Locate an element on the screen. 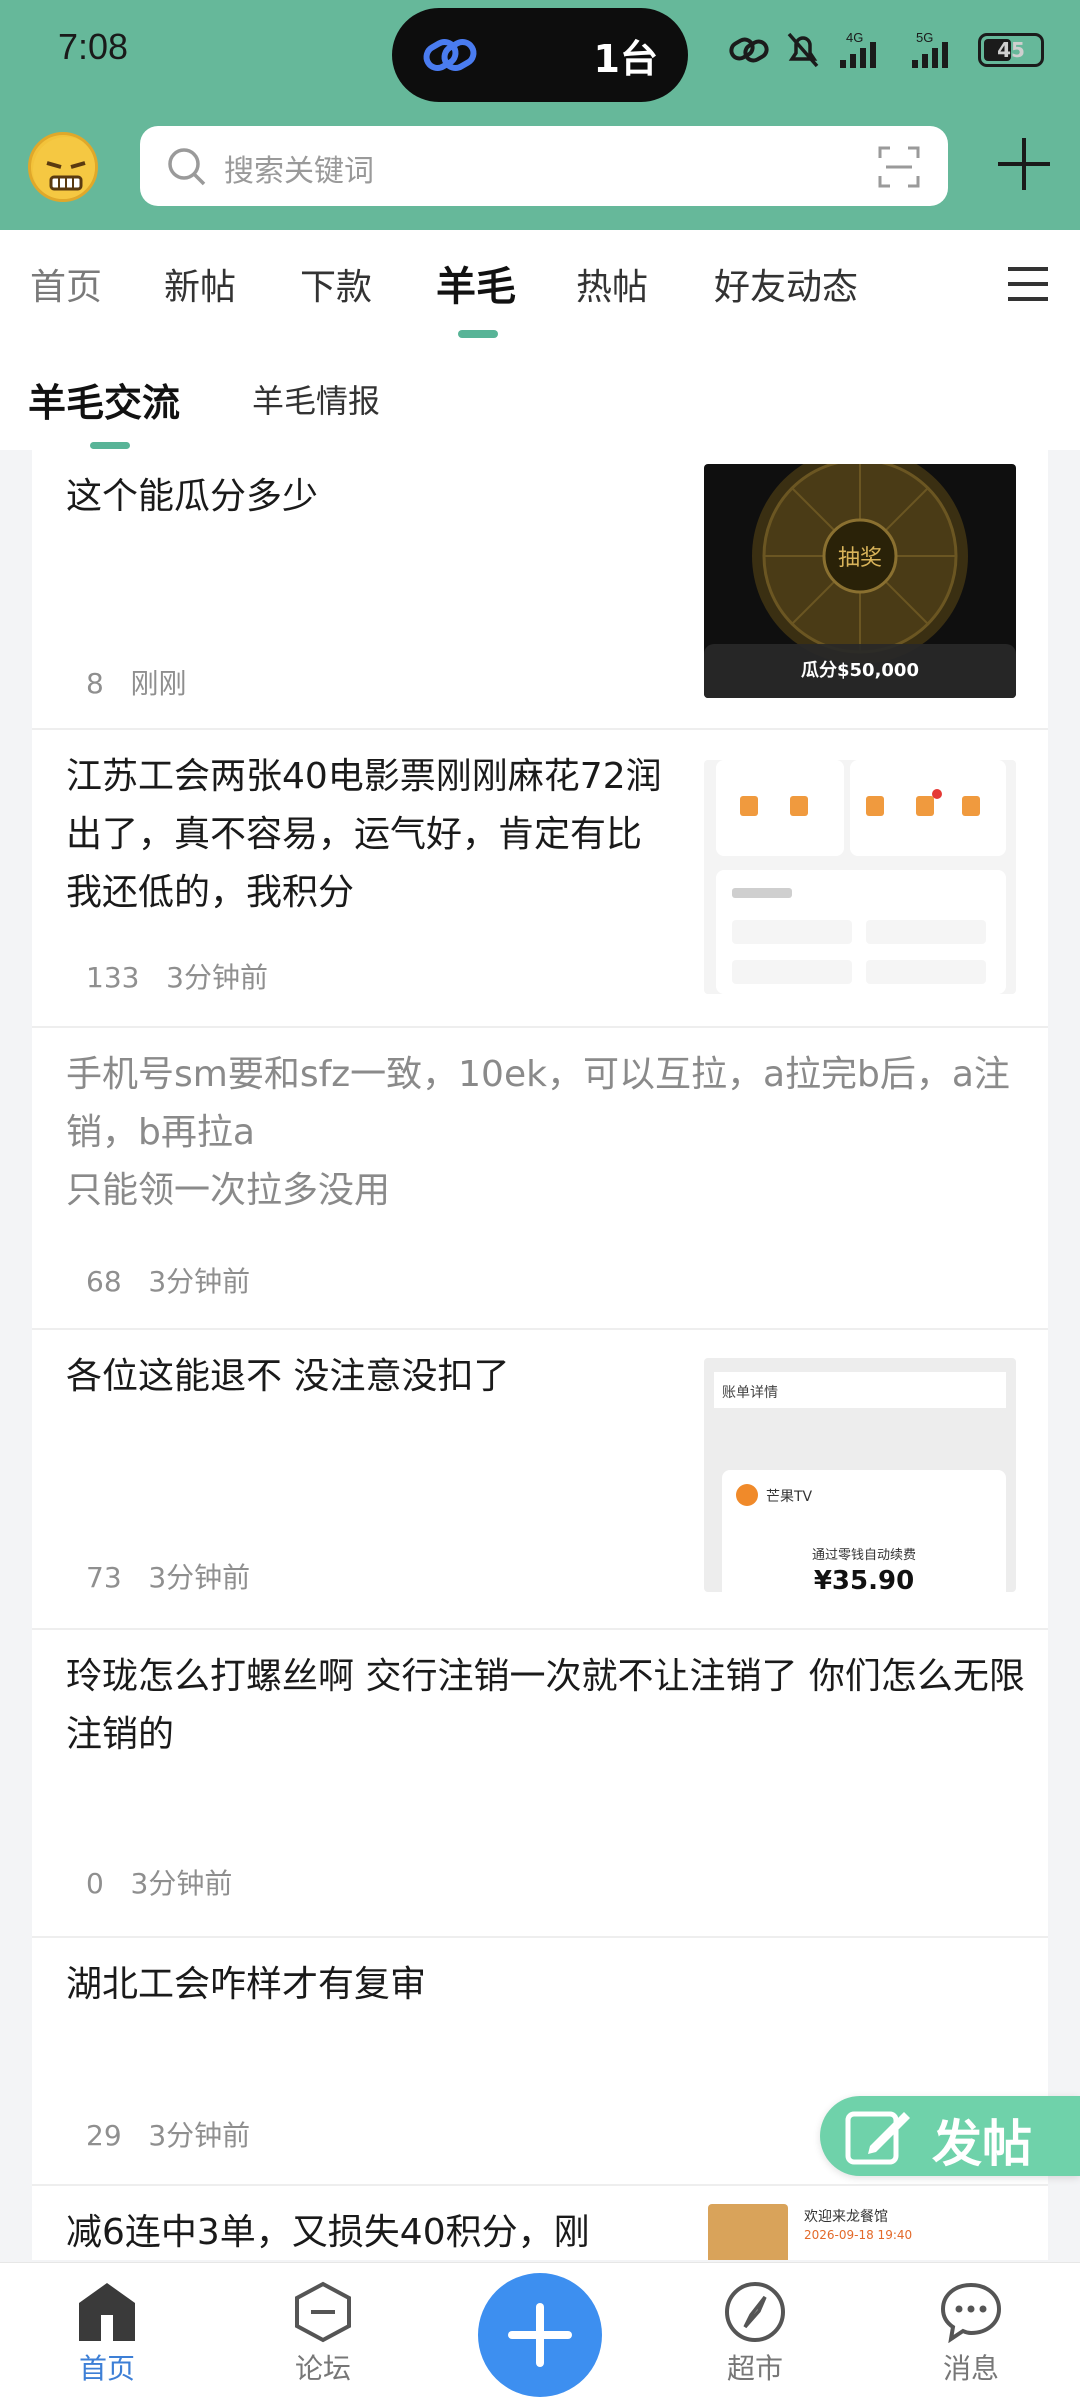  emoji-face-icon is located at coordinates (64, 168).